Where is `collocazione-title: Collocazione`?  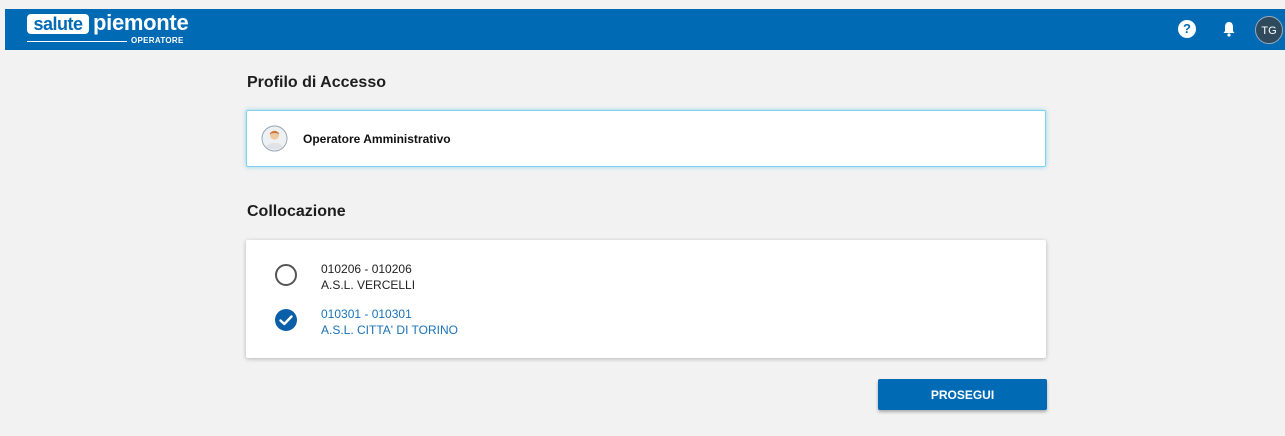 collocazione-title: Collocazione is located at coordinates (296, 211).